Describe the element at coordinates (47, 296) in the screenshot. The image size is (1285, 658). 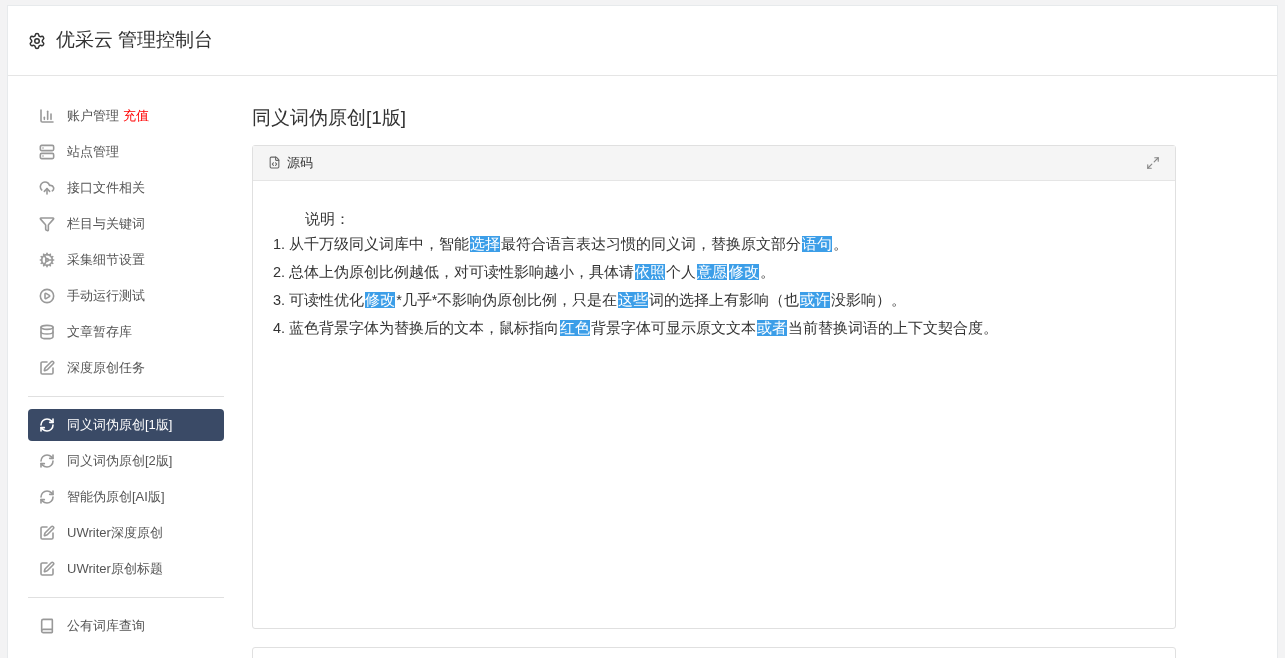
I see `play-icon` at that location.